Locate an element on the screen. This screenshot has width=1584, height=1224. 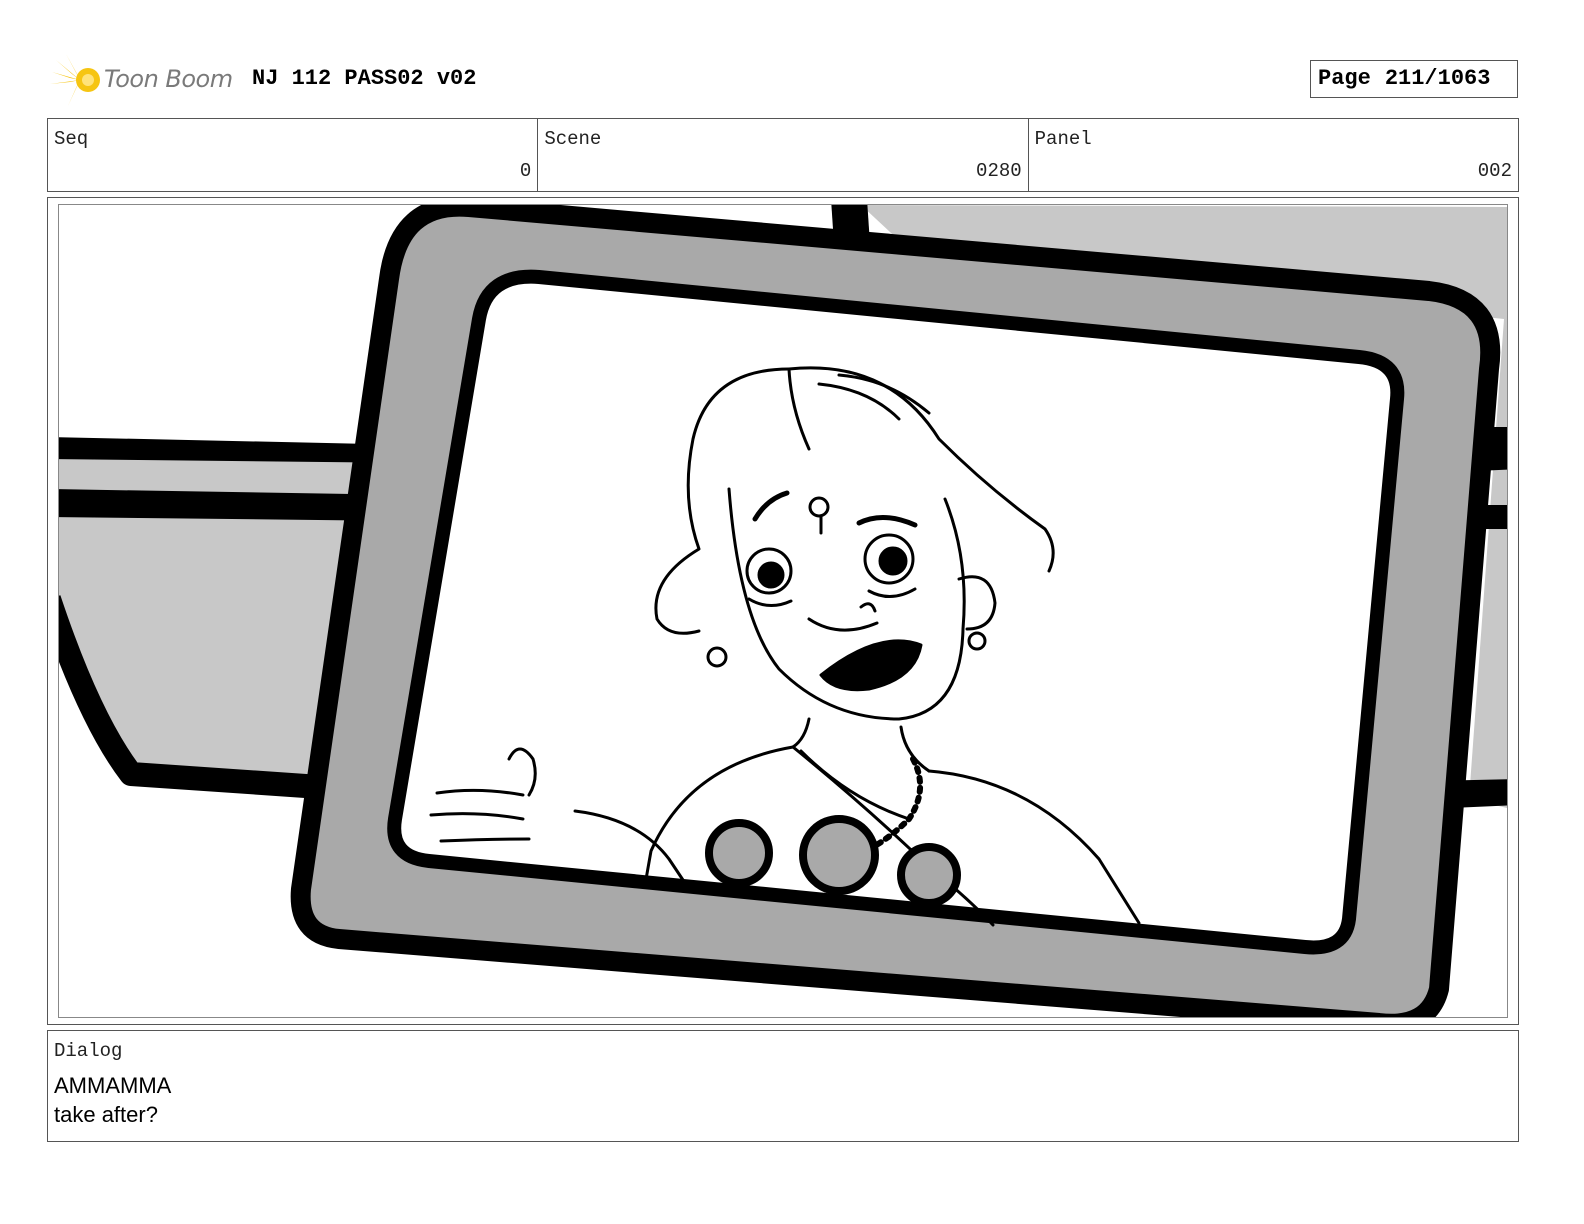
dialog-speaker: AMMAMMA is located at coordinates (113, 1085).